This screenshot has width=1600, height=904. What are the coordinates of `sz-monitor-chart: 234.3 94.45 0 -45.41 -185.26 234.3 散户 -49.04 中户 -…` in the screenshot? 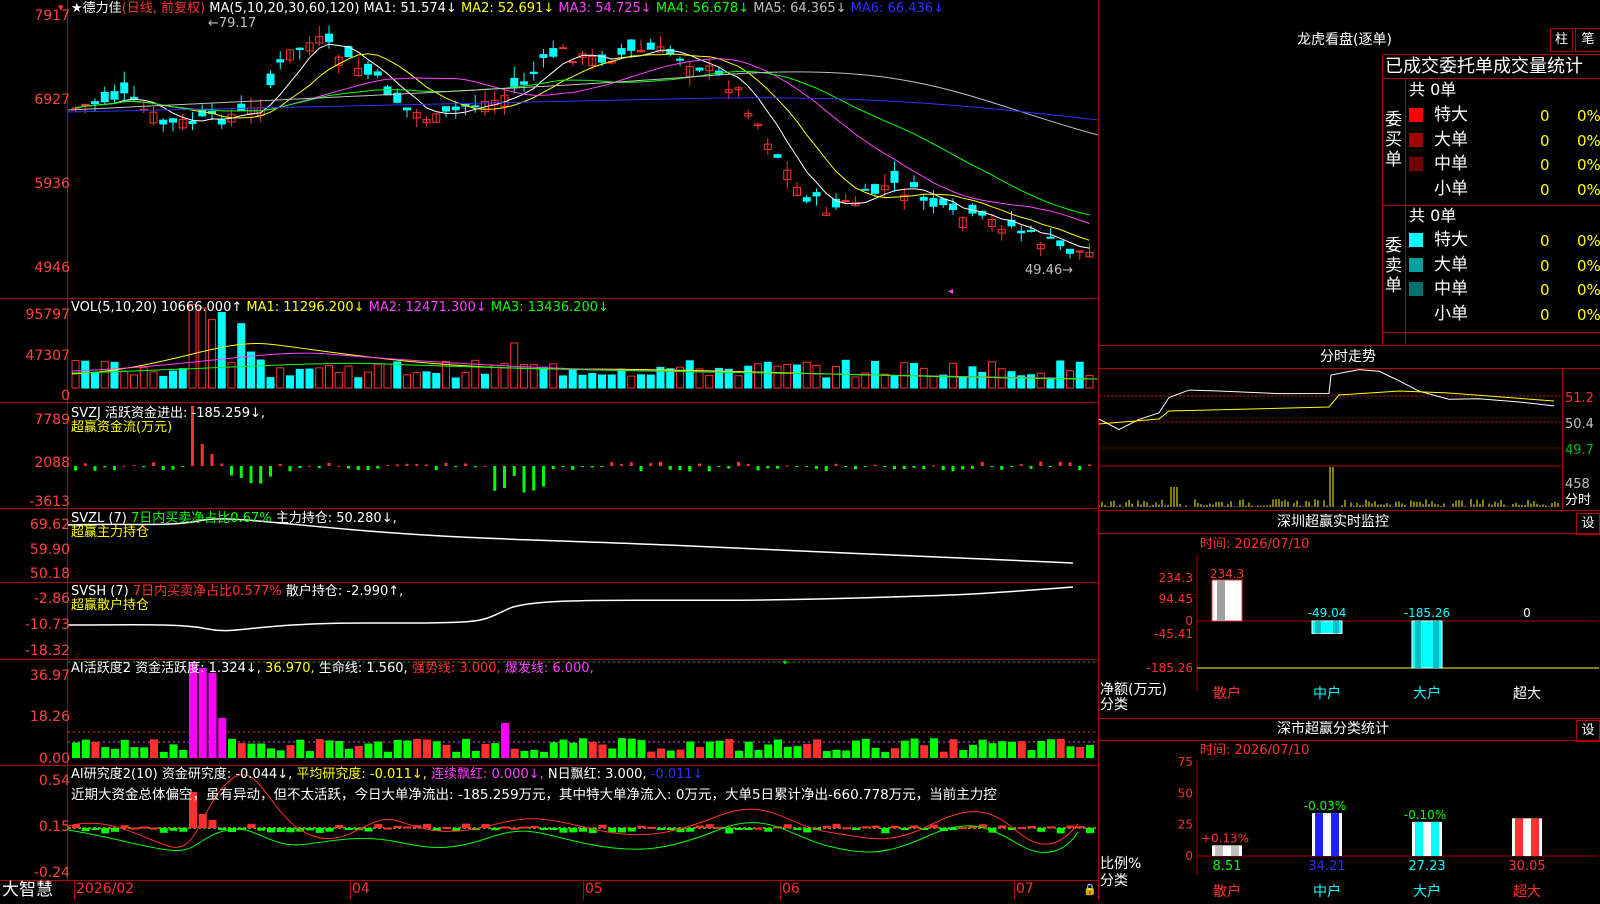 It's located at (1349, 632).